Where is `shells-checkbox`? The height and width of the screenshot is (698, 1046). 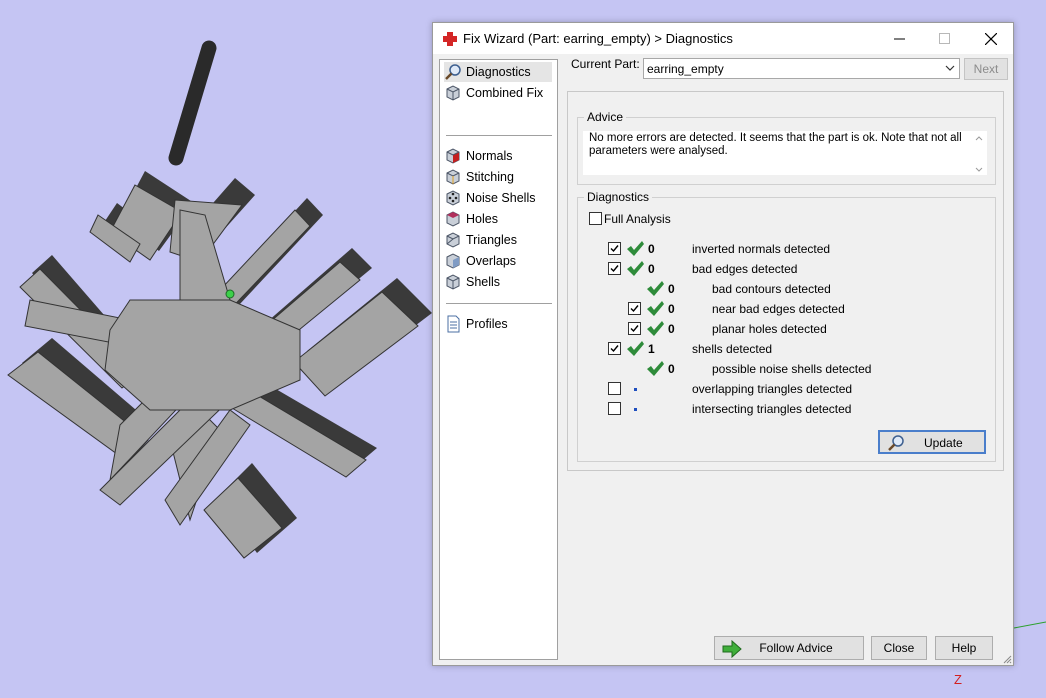
shells-checkbox is located at coordinates (614, 348).